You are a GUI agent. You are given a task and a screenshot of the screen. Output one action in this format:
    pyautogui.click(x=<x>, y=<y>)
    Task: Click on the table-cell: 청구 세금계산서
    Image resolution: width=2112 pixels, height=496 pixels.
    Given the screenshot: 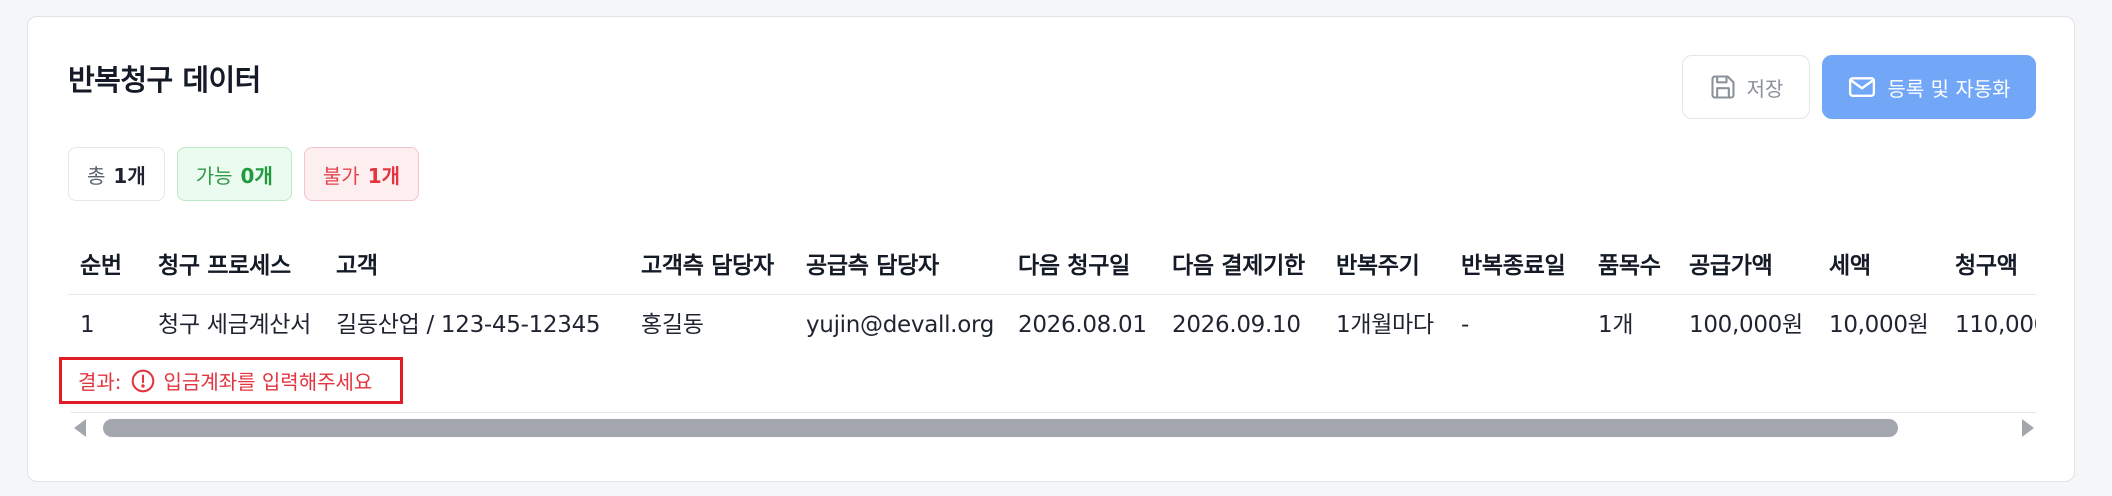 What is the action you would take?
    pyautogui.click(x=235, y=325)
    